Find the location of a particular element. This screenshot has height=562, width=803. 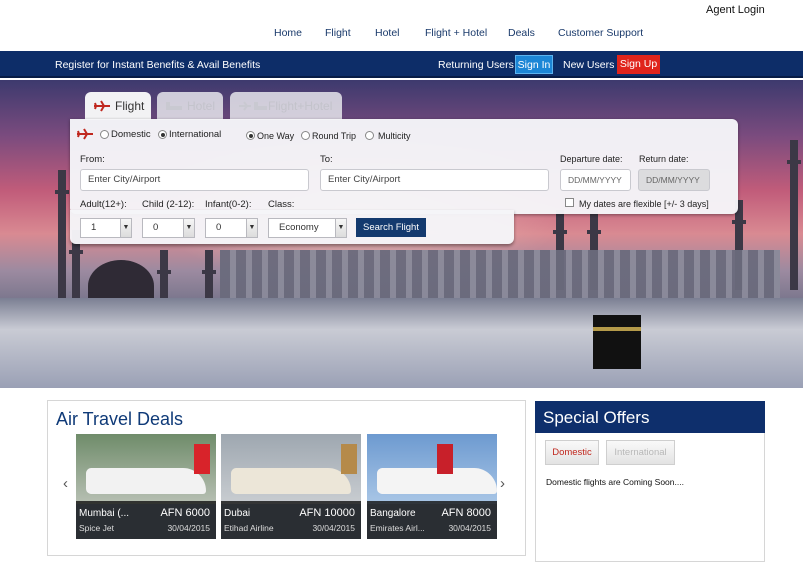

deal-airline: Etihad Airline is located at coordinates (249, 528).